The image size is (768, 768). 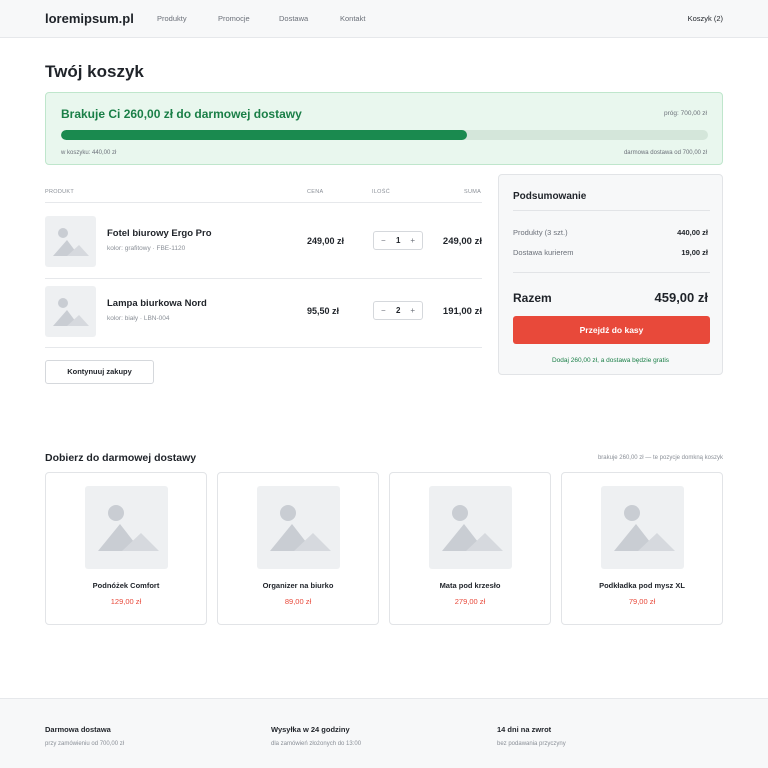 What do you see at coordinates (352, 18) in the screenshot?
I see `nav-kontakt: Kontakt` at bounding box center [352, 18].